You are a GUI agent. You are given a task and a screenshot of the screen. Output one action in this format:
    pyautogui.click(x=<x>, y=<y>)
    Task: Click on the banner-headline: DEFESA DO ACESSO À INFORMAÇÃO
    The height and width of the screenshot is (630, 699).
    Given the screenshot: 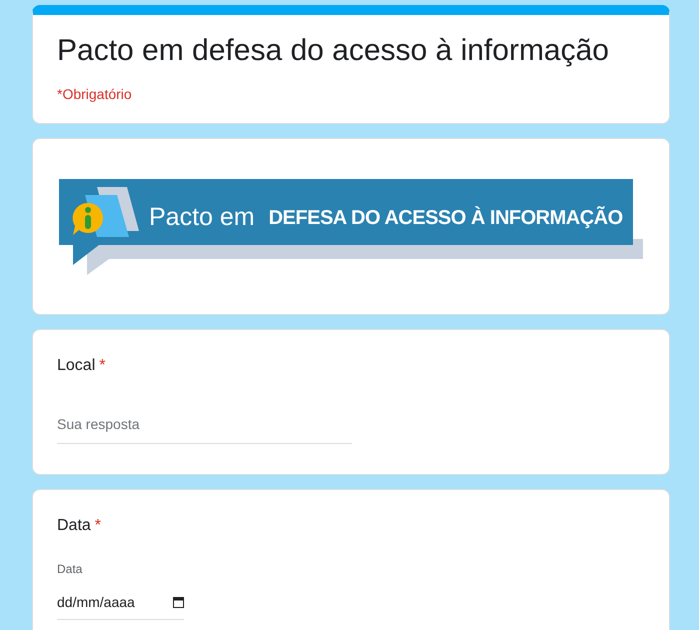 What is the action you would take?
    pyautogui.click(x=445, y=217)
    